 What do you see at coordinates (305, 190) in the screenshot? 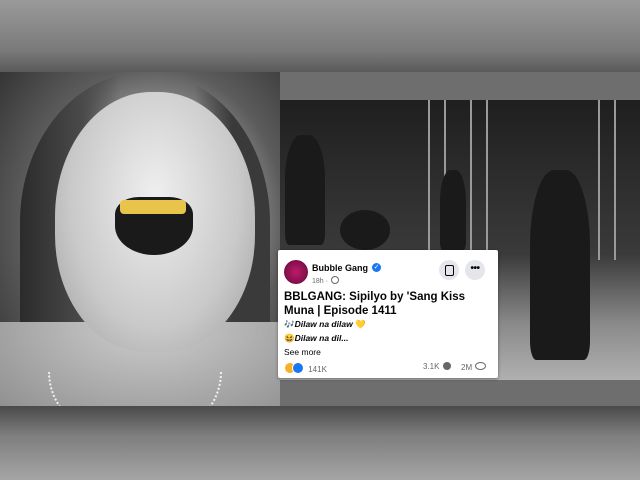
I see `guitarist-figure` at bounding box center [305, 190].